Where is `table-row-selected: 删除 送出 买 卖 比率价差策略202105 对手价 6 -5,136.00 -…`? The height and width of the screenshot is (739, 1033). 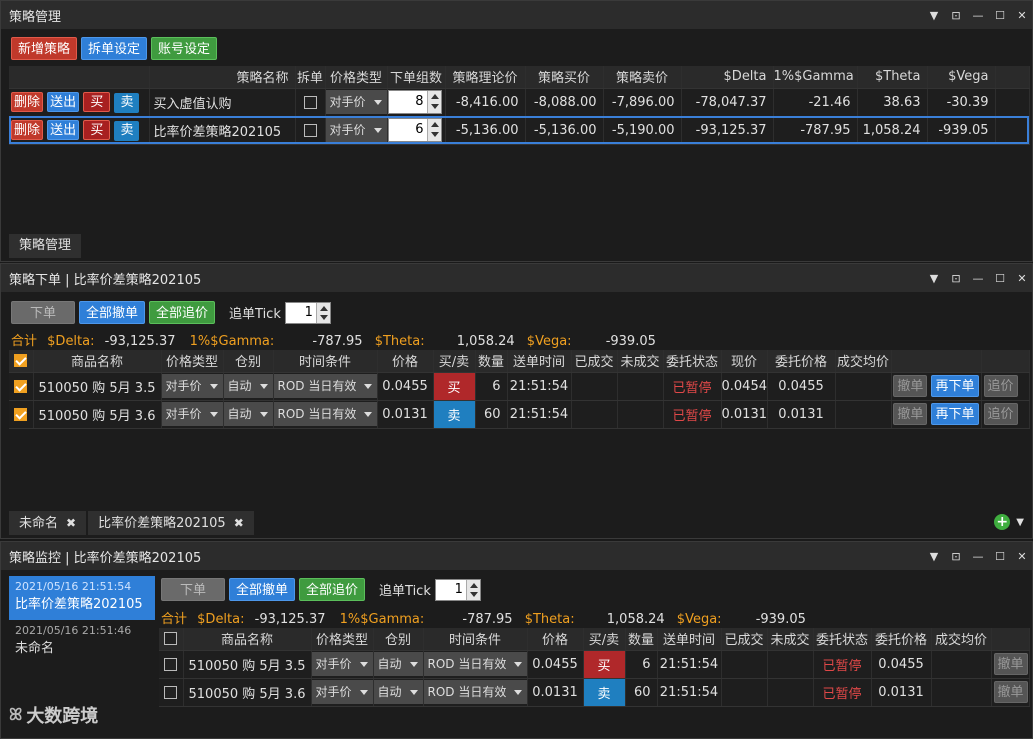 table-row-selected: 删除 送出 买 卖 比率价差策略202105 对手价 6 -5,136.00 -… is located at coordinates (519, 130).